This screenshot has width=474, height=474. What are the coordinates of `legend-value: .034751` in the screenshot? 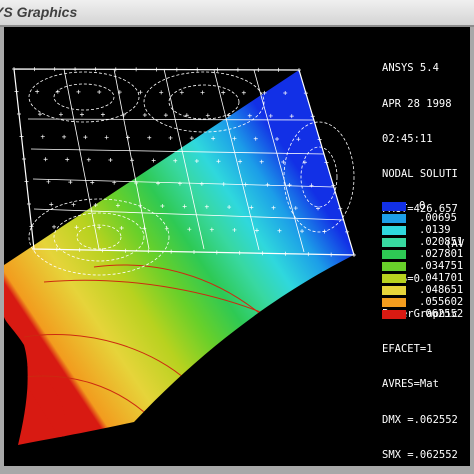 It's located at (441, 266).